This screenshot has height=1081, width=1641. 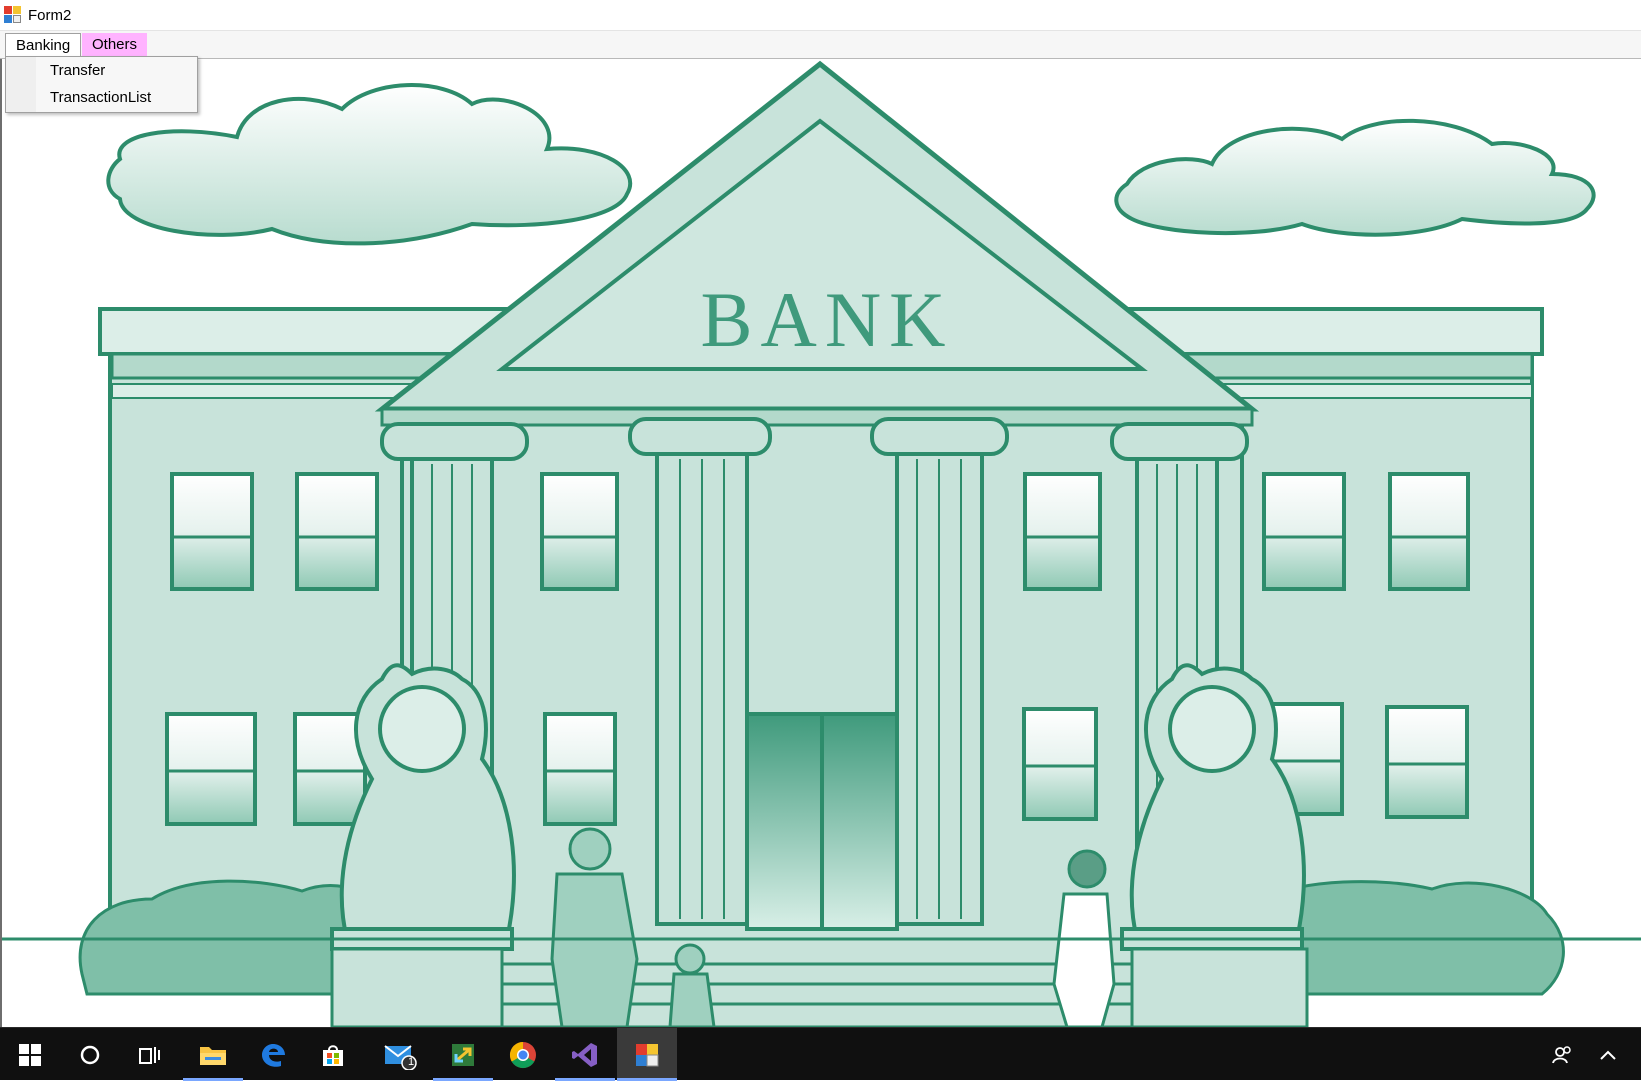 What do you see at coordinates (820, 45) in the screenshot?
I see `menu-strip: Banking Others` at bounding box center [820, 45].